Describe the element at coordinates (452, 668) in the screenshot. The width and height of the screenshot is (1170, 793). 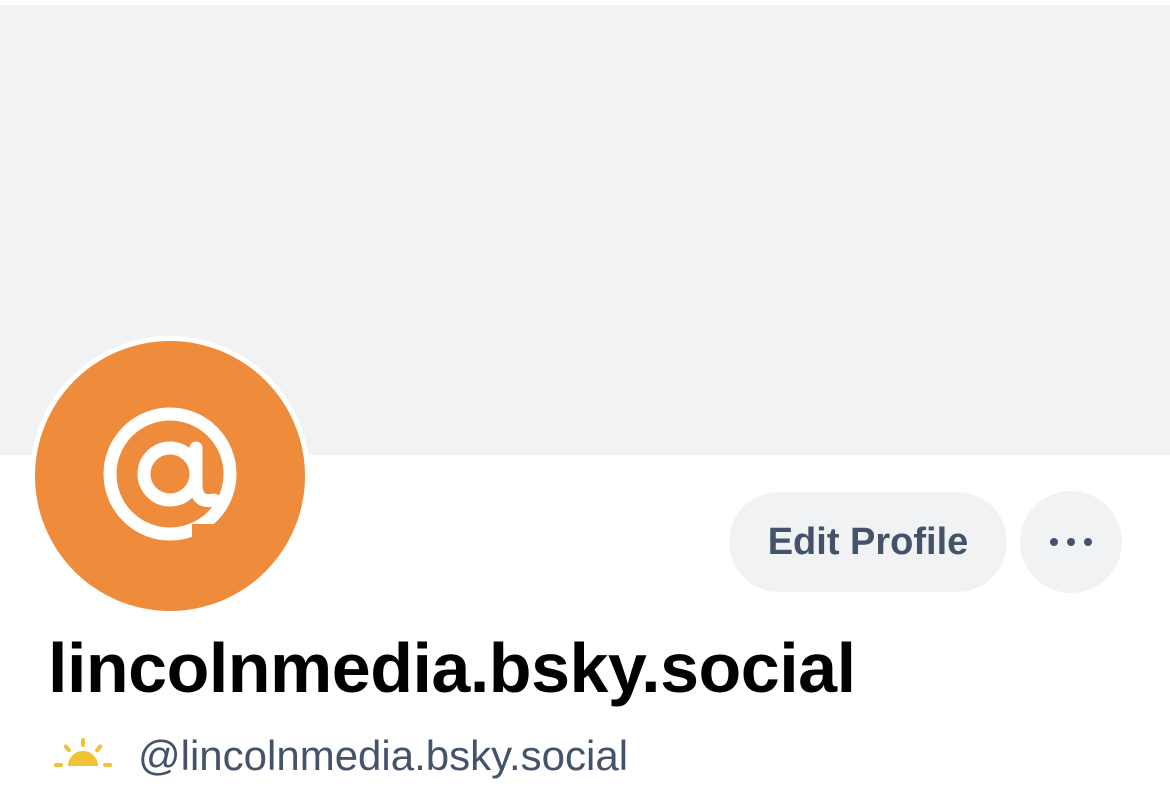
I see `profile-display-name: lincolnmedia.bsky.social` at that location.